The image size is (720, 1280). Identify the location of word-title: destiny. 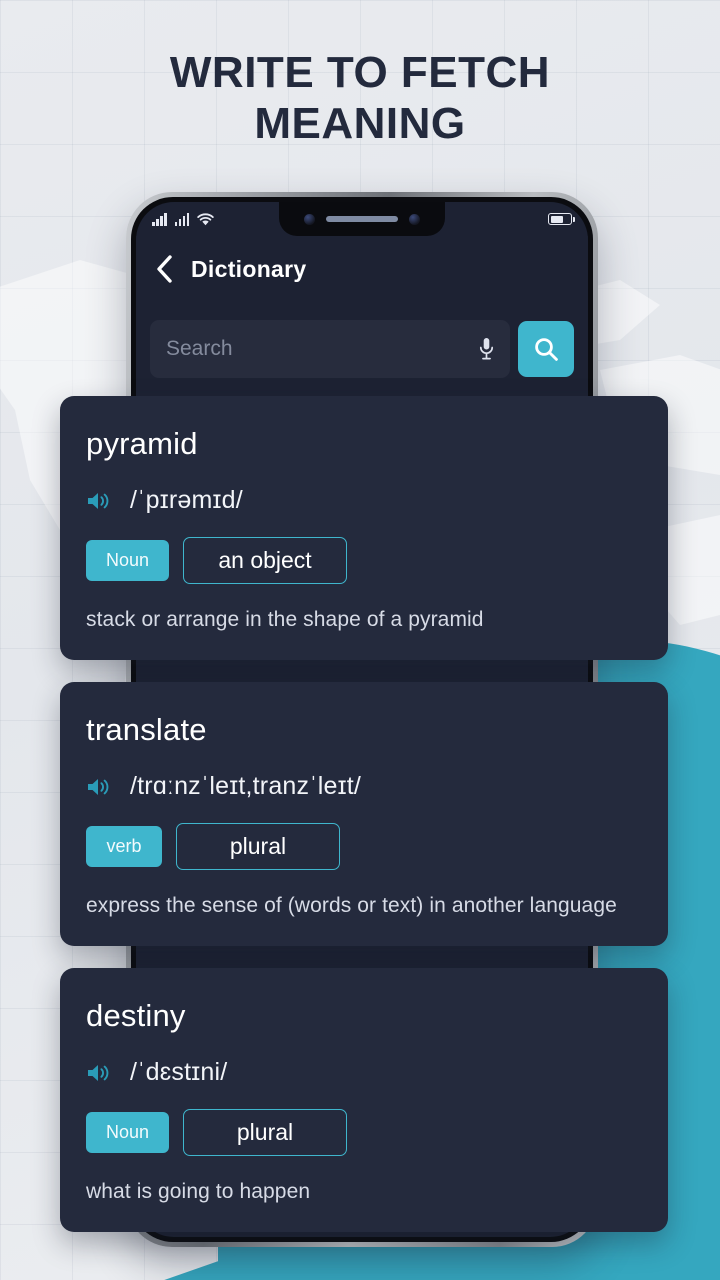
(136, 1015).